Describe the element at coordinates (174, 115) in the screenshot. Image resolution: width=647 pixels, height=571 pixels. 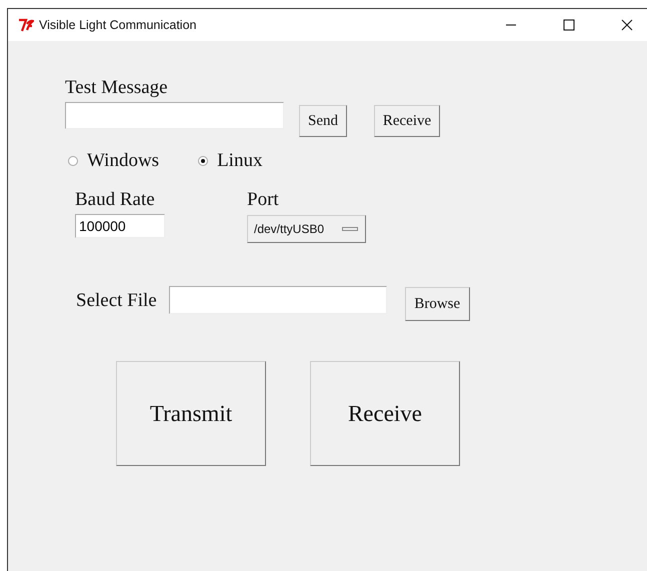
I see `test-message-field` at that location.